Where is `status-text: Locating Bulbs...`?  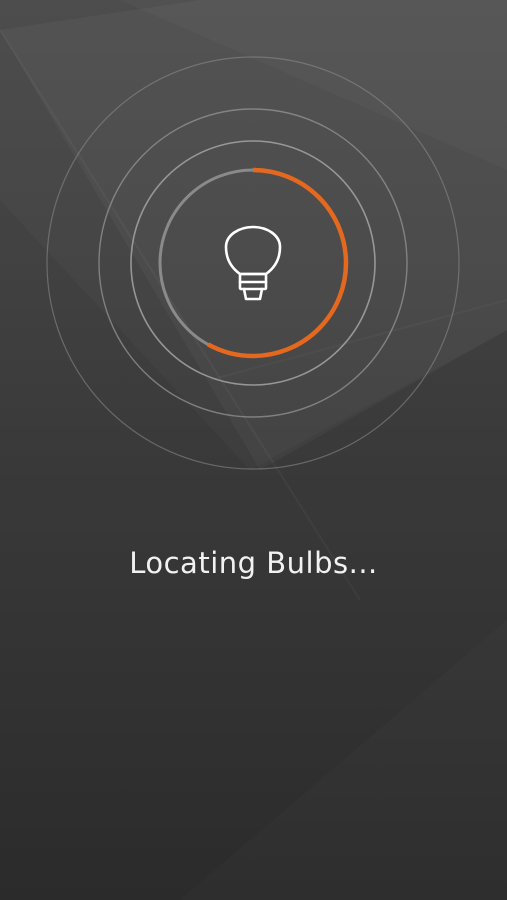
status-text: Locating Bulbs... is located at coordinates (253, 563).